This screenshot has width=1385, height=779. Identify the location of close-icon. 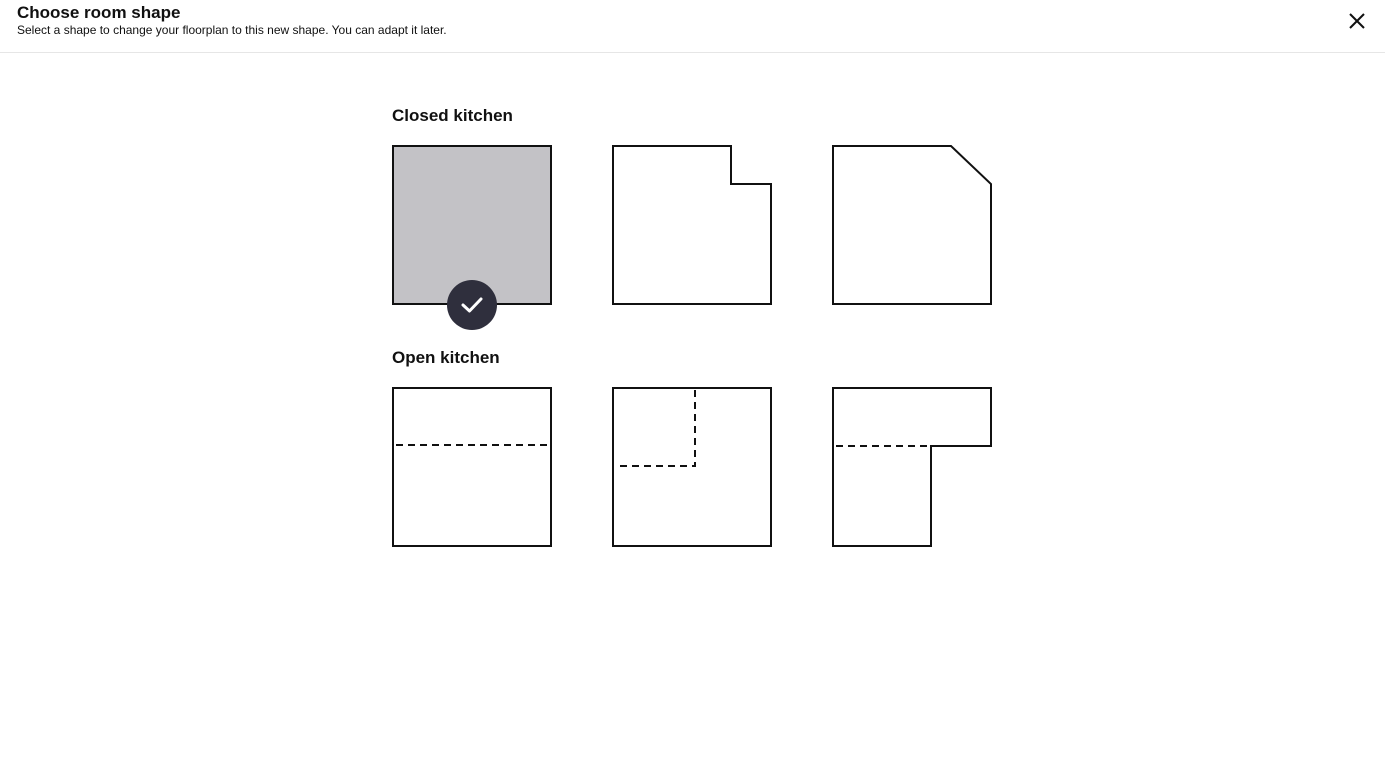
(1357, 21).